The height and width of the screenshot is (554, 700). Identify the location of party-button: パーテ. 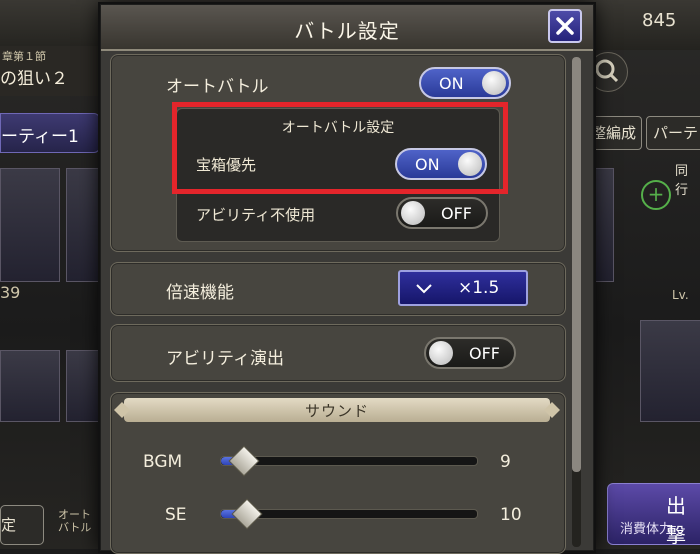
(673, 133).